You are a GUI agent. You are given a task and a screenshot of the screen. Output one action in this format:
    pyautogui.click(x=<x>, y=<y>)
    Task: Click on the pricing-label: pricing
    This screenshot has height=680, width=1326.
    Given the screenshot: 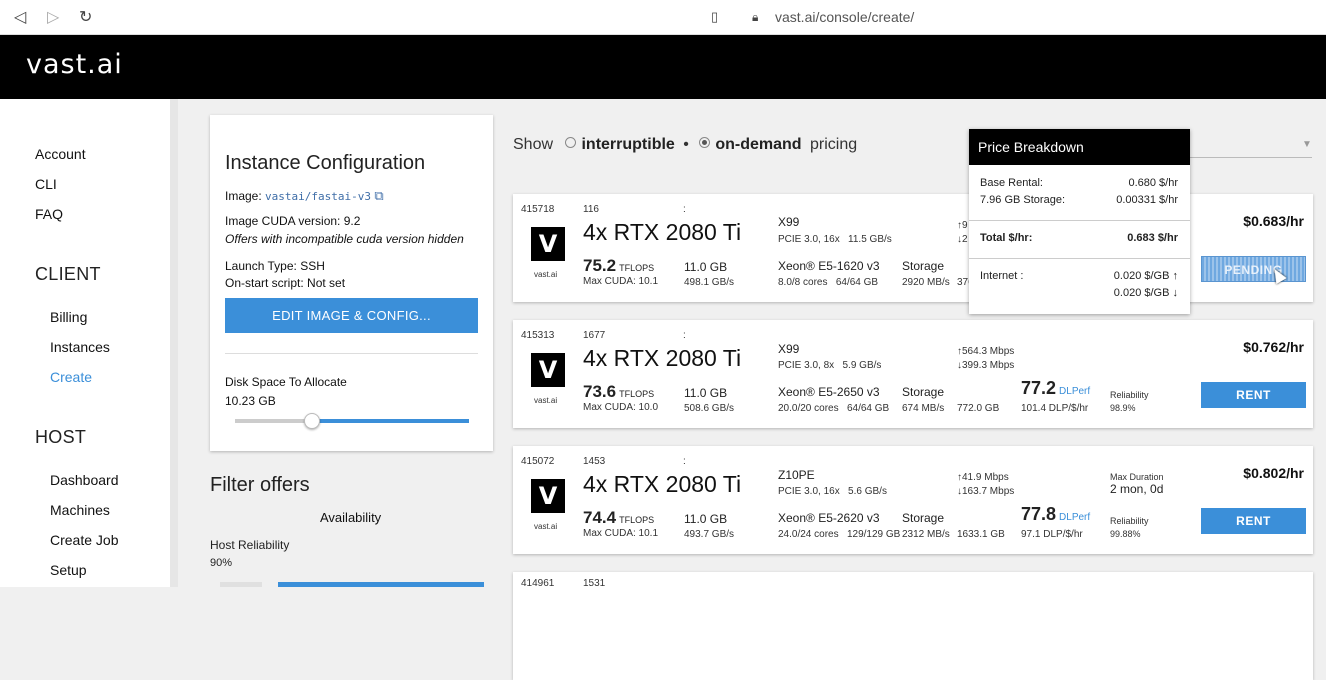 What is the action you would take?
    pyautogui.click(x=834, y=144)
    